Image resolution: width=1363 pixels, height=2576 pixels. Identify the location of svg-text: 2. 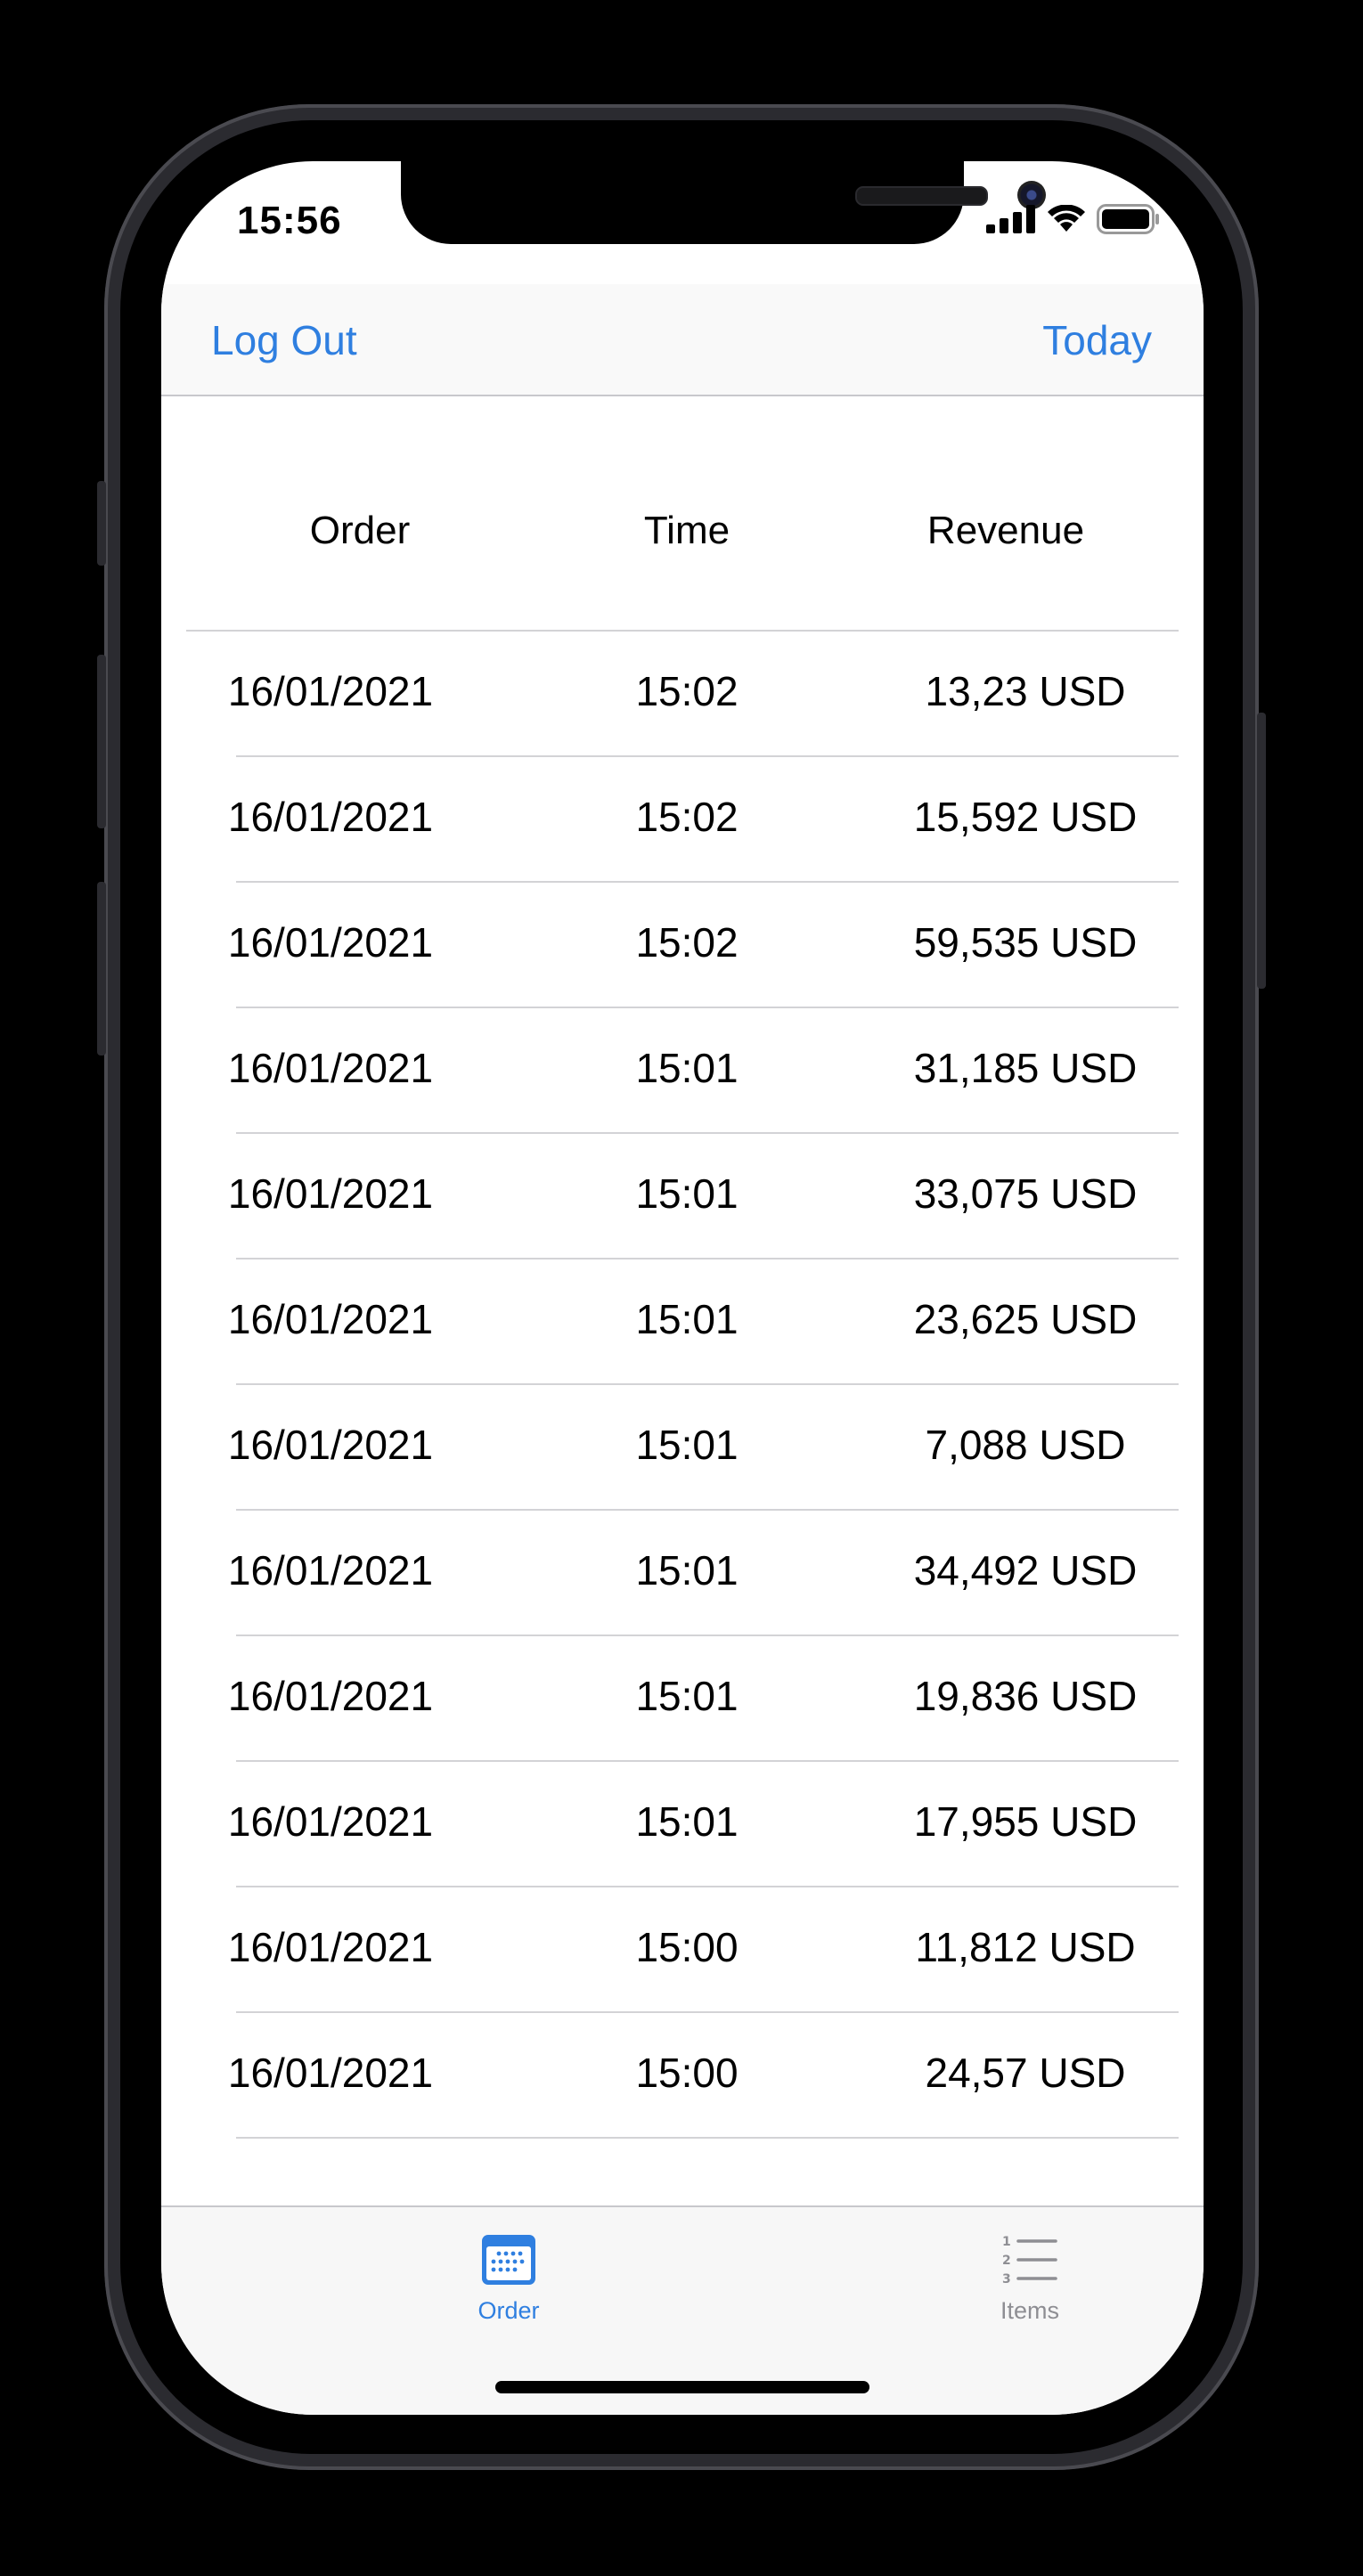
(1006, 2261).